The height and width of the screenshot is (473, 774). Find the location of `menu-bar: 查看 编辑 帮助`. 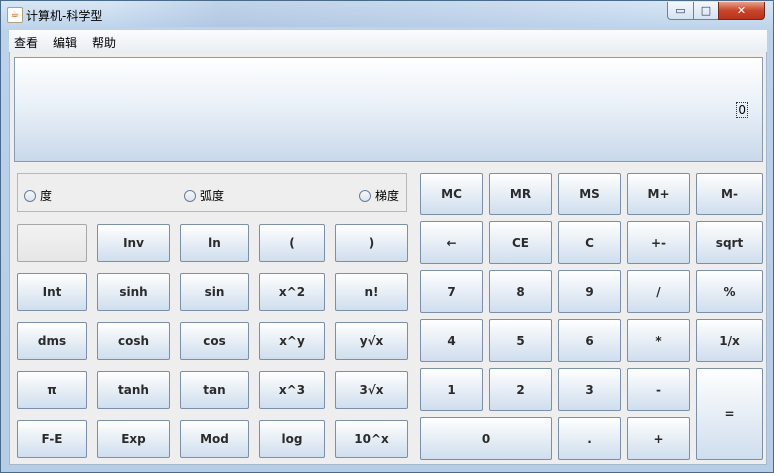

menu-bar: 查看 编辑 帮助 is located at coordinates (388, 41).